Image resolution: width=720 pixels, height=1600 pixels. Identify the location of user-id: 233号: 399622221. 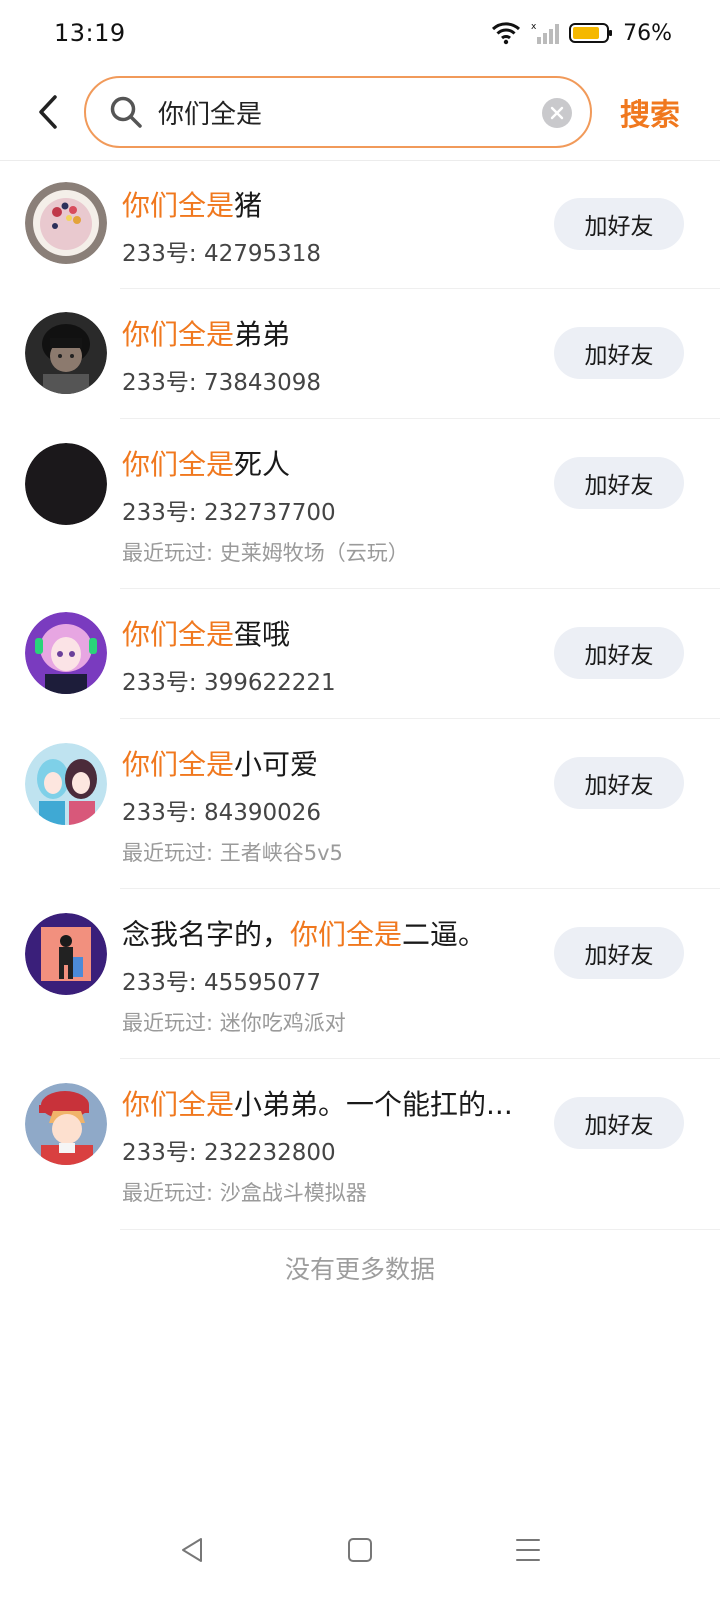
(229, 683).